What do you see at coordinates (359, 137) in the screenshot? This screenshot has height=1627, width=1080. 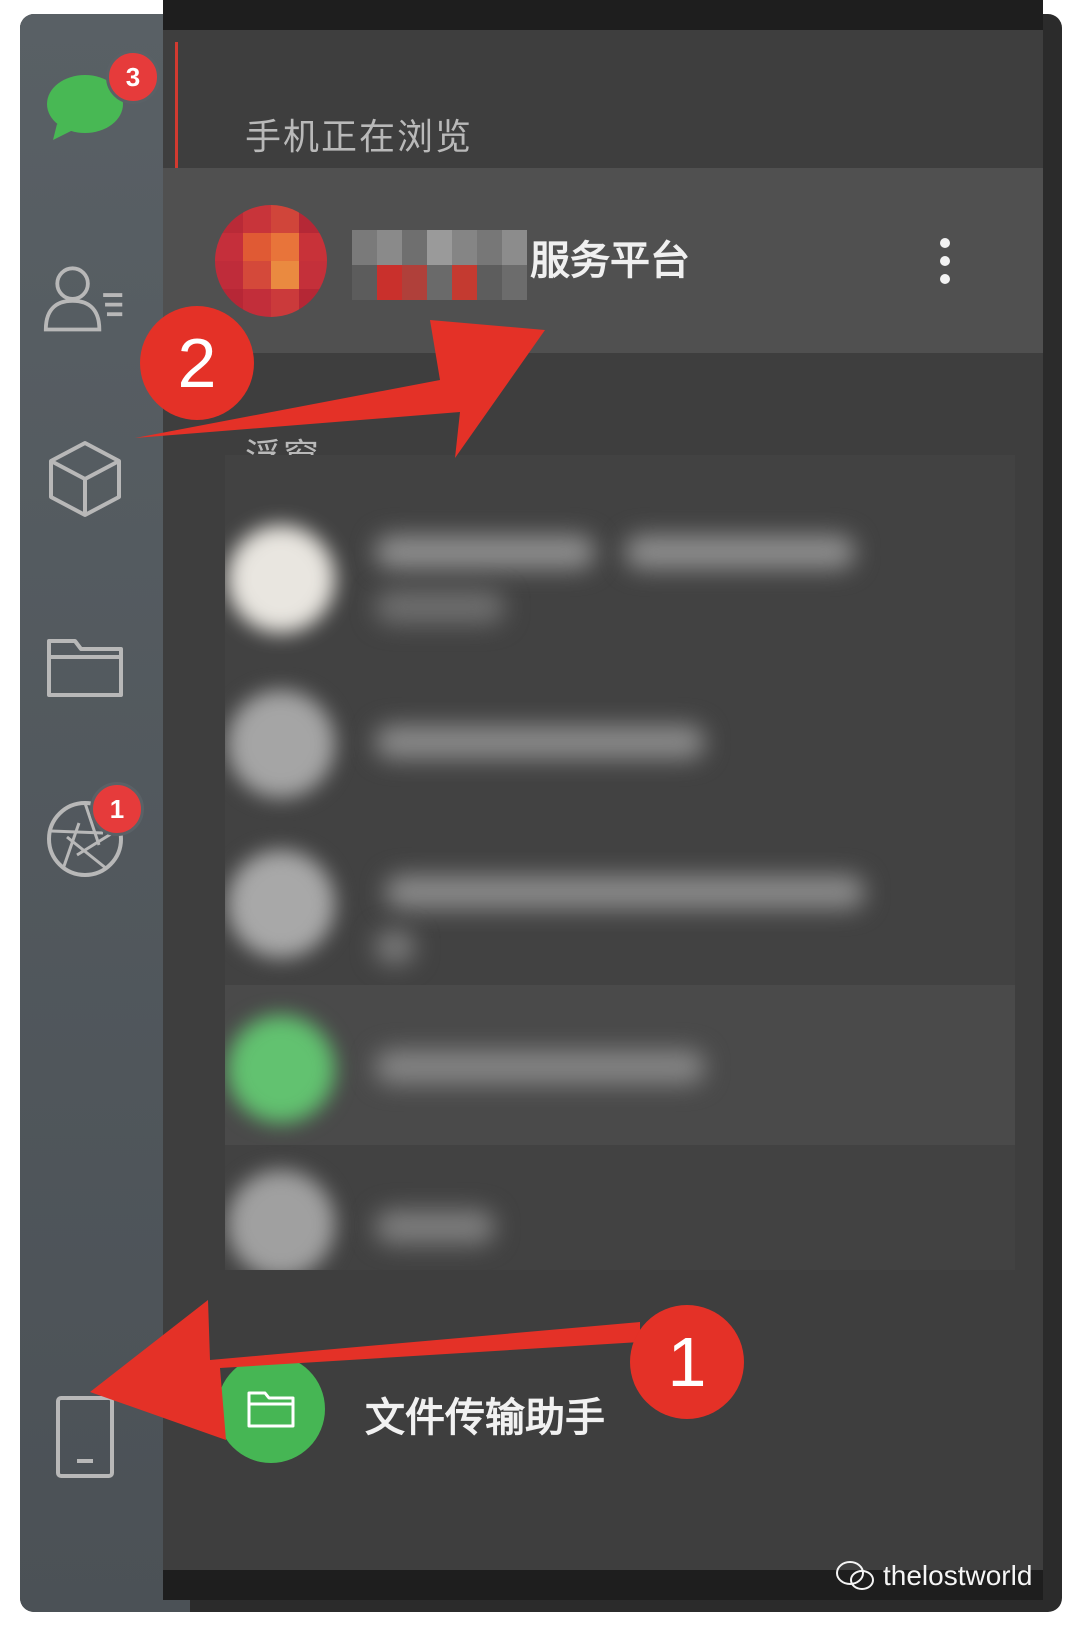 I see `browsing-section-title: 手机正在浏览` at bounding box center [359, 137].